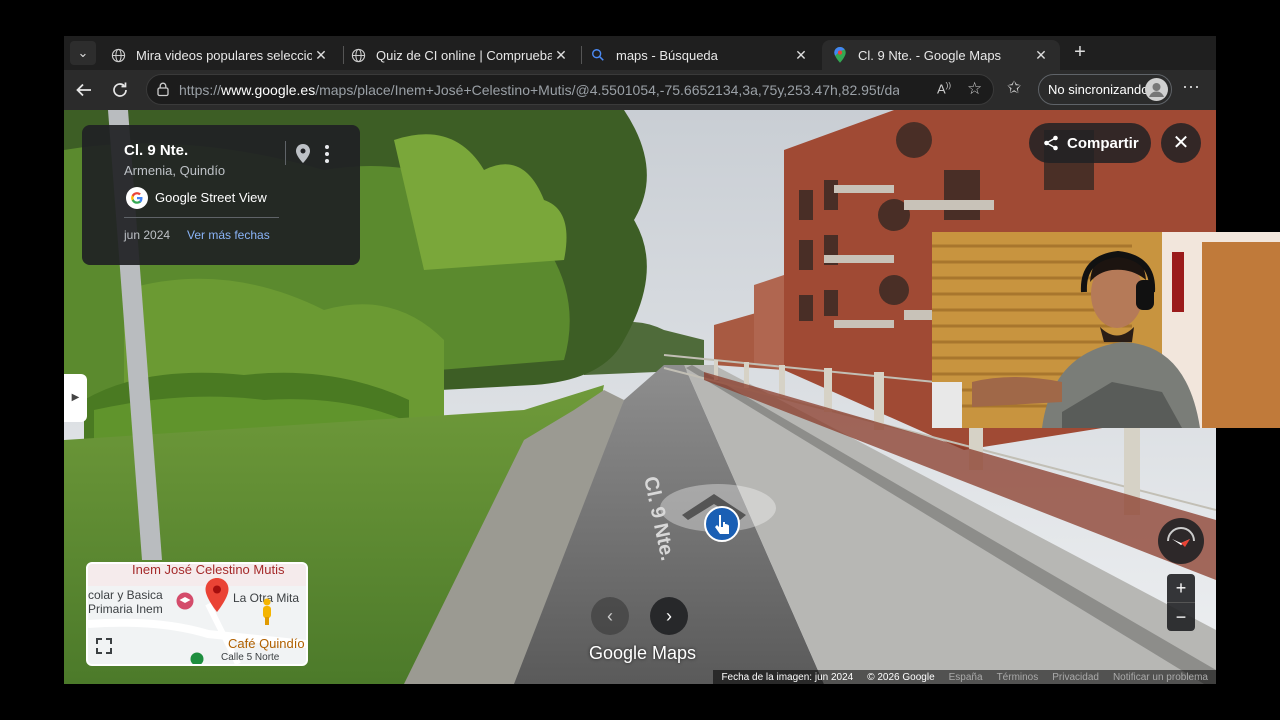  What do you see at coordinates (185, 601) in the screenshot?
I see `school-marker-icon` at bounding box center [185, 601].